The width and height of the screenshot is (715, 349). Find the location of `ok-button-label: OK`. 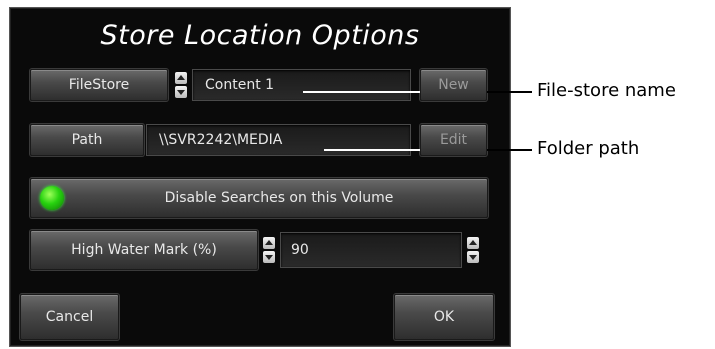

ok-button-label: OK is located at coordinates (444, 317).